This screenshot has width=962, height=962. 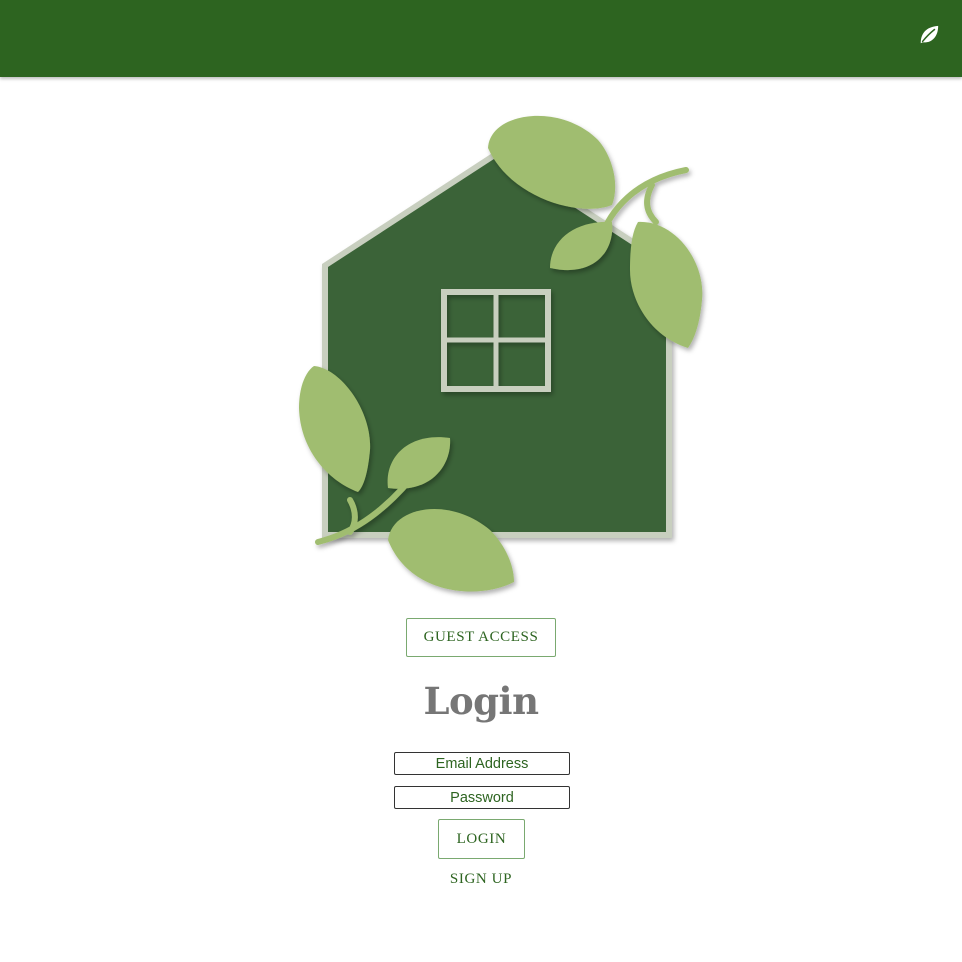 I want to click on login-title: Login, so click(x=481, y=701).